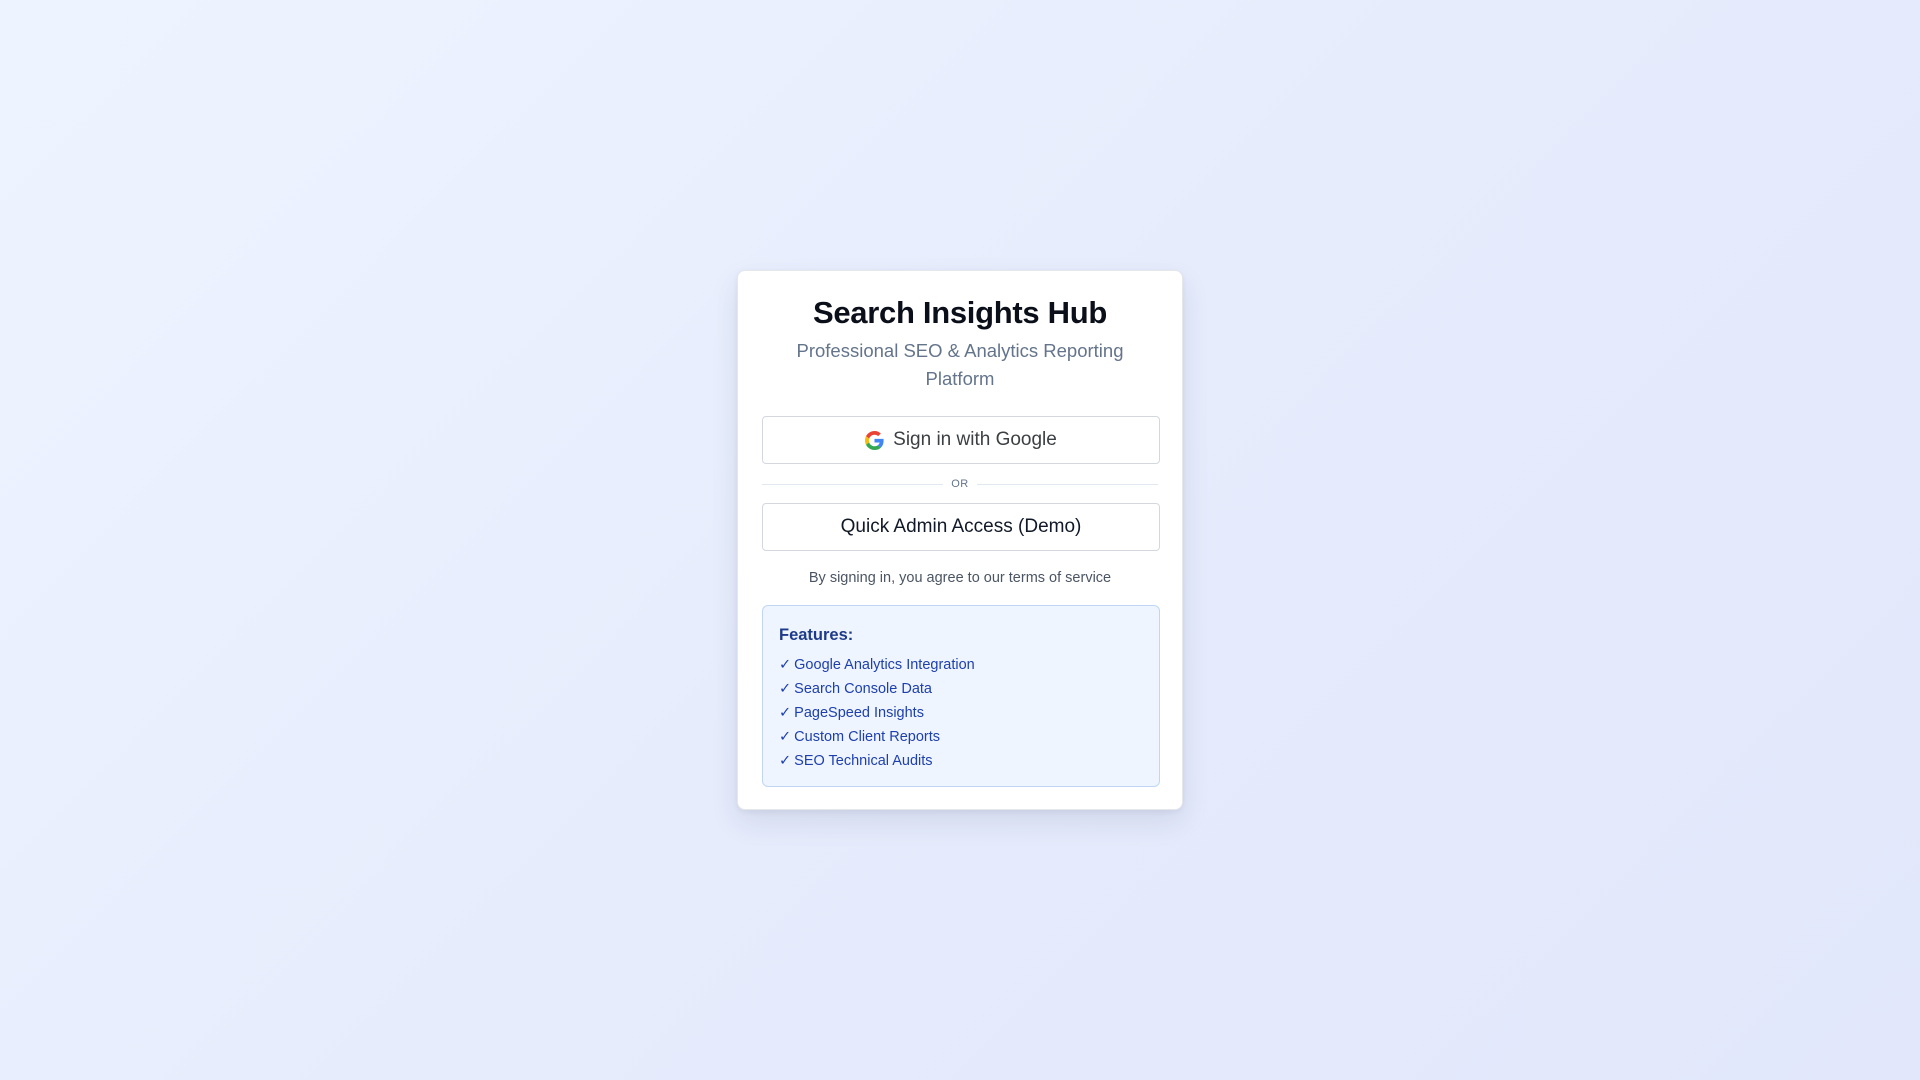  What do you see at coordinates (859, 713) in the screenshot?
I see `feature-label: PageSpeed Insights` at bounding box center [859, 713].